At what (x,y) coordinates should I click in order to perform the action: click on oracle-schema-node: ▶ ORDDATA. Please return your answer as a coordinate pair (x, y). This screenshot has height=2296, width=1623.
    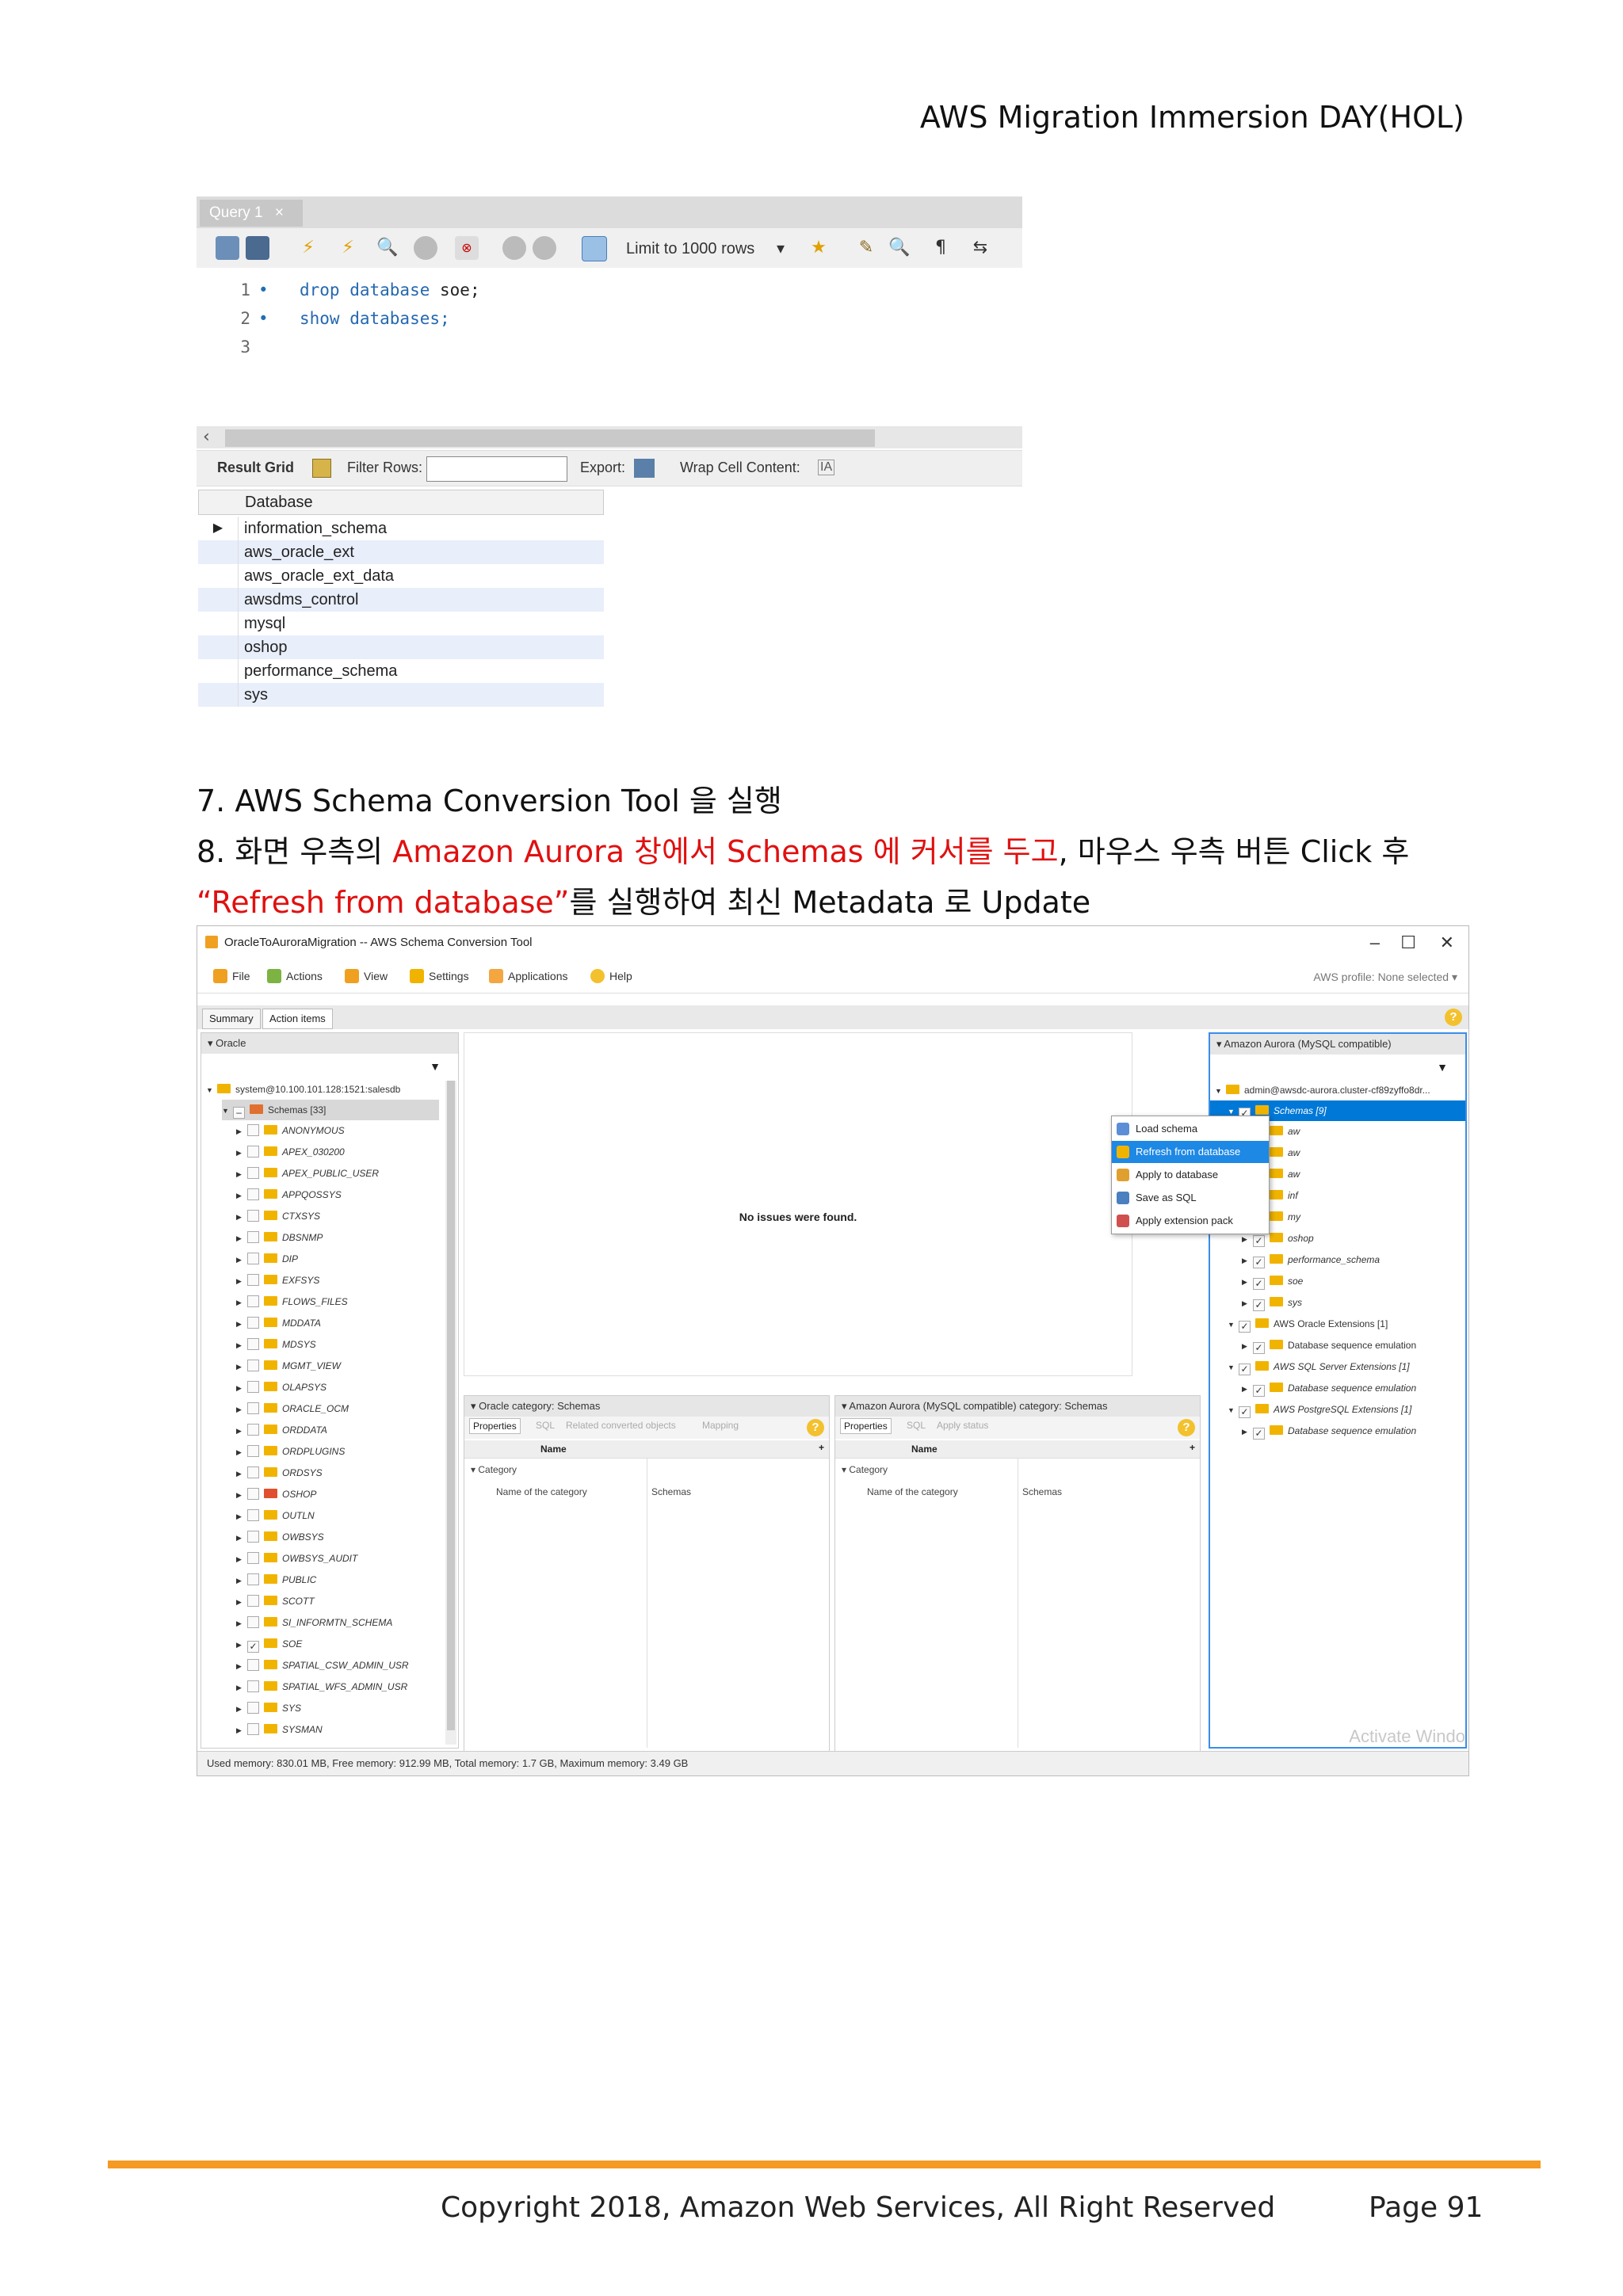
    Looking at the image, I should click on (281, 1430).